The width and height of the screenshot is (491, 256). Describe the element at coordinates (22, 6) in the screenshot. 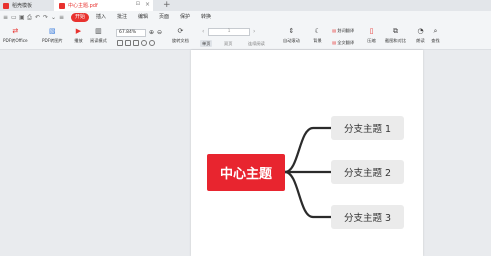

I see `tab-label: 稻壳模板` at that location.